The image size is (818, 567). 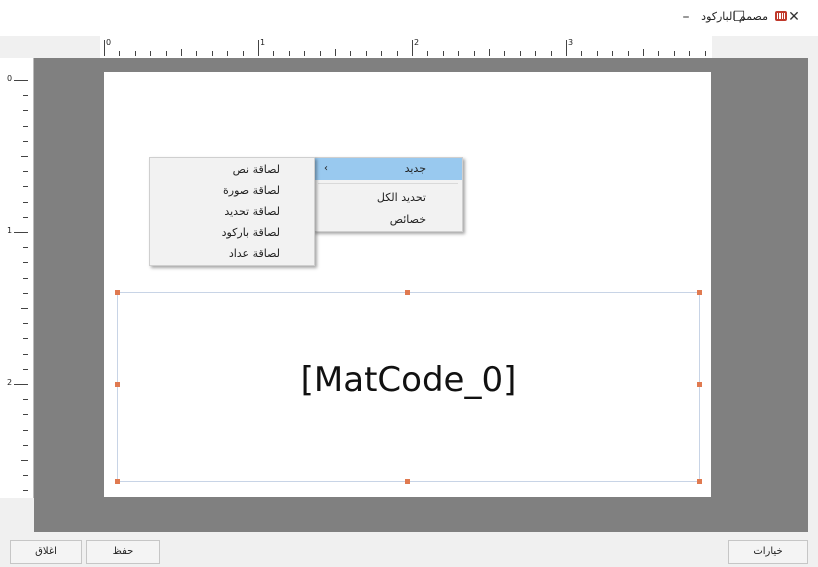 What do you see at coordinates (388, 169) in the screenshot?
I see `menu-item-new: جديد ›` at bounding box center [388, 169].